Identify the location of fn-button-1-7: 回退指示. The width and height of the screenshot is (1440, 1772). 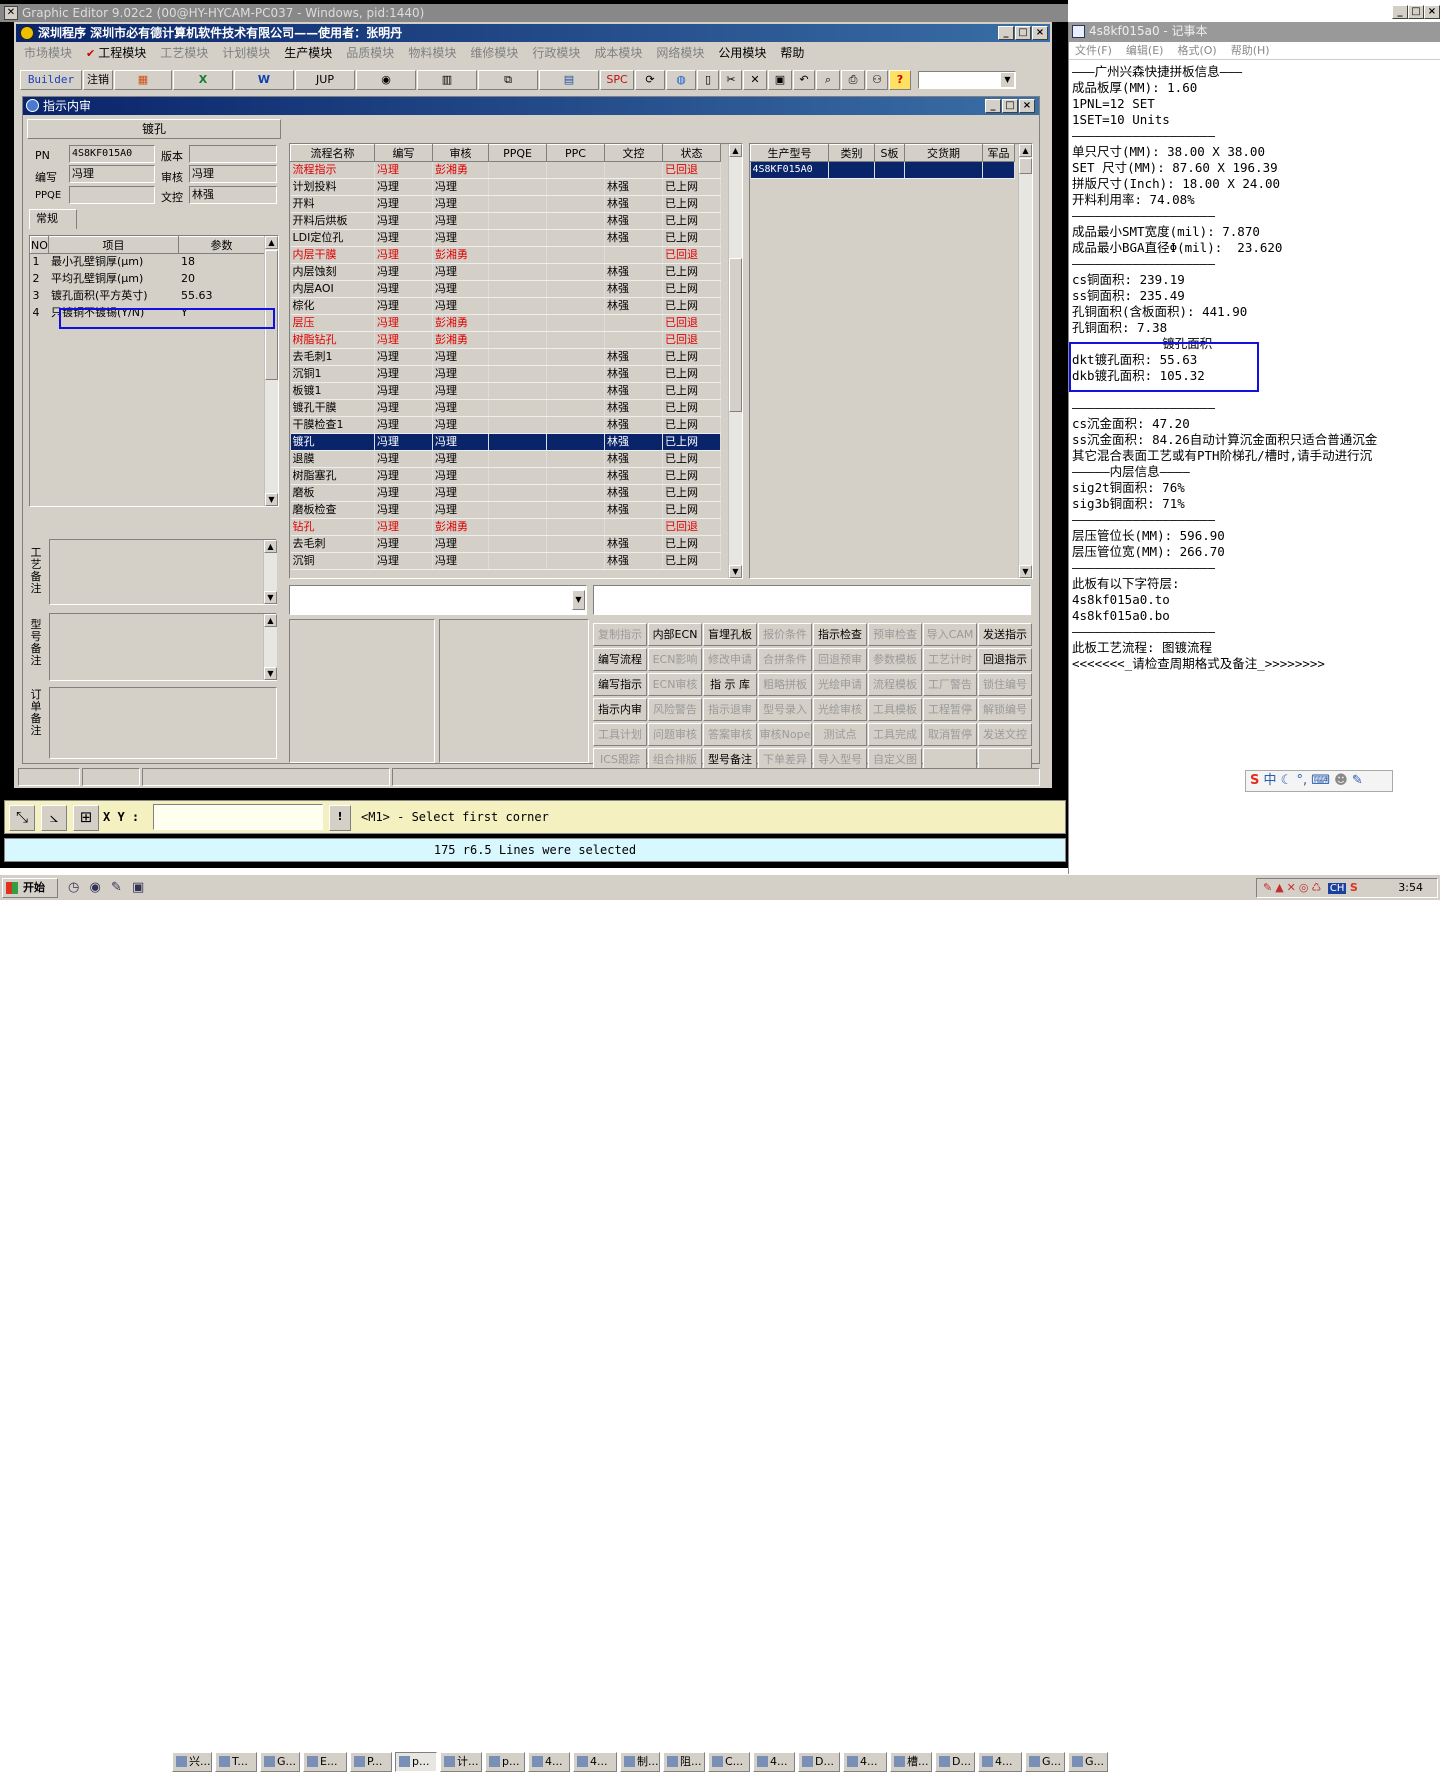
(1005, 659).